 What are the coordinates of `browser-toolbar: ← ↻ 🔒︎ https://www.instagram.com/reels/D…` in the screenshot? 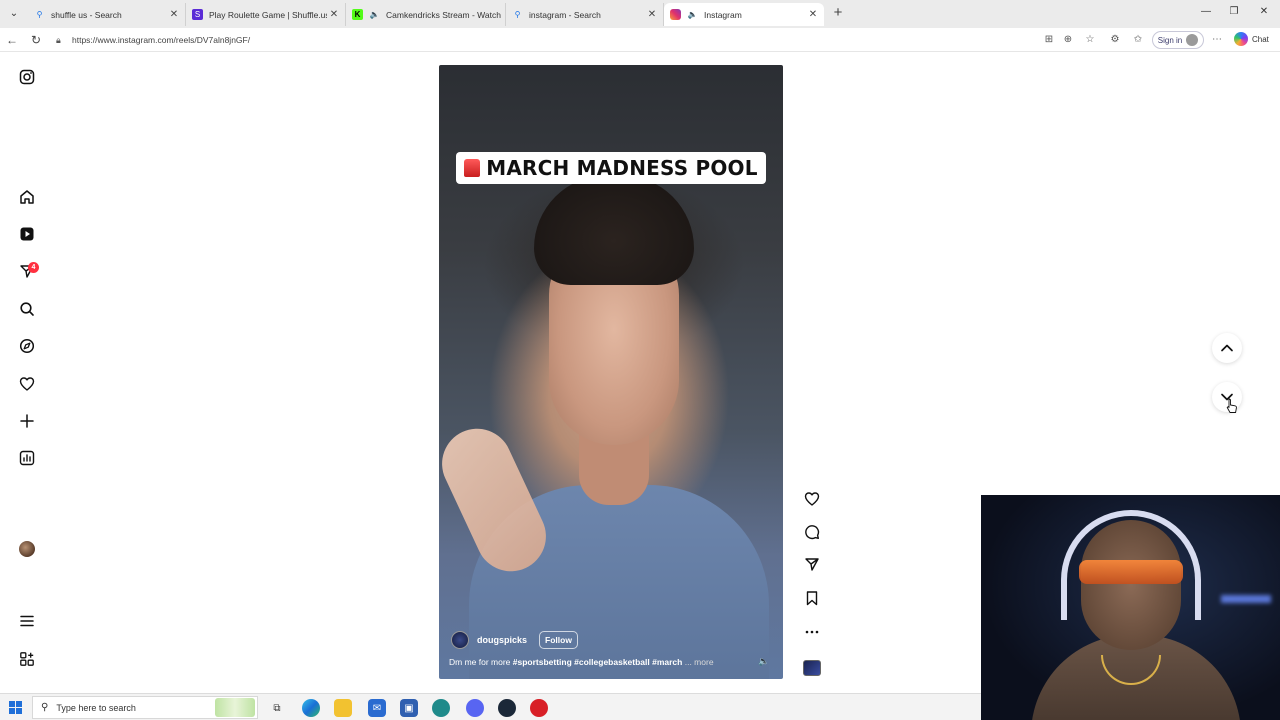 It's located at (640, 40).